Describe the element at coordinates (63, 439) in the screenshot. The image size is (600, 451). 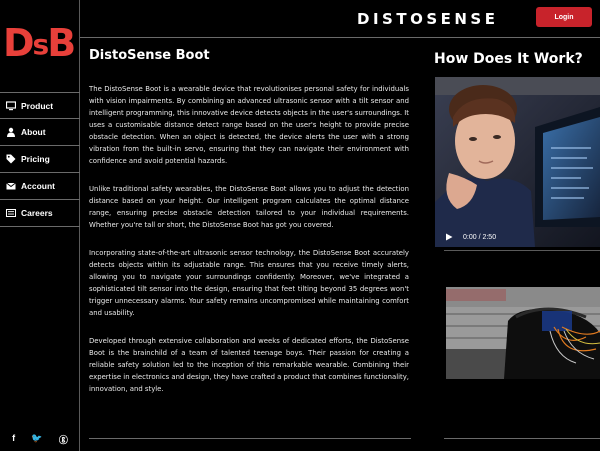
I see `instagram-icon: ⓖ` at that location.